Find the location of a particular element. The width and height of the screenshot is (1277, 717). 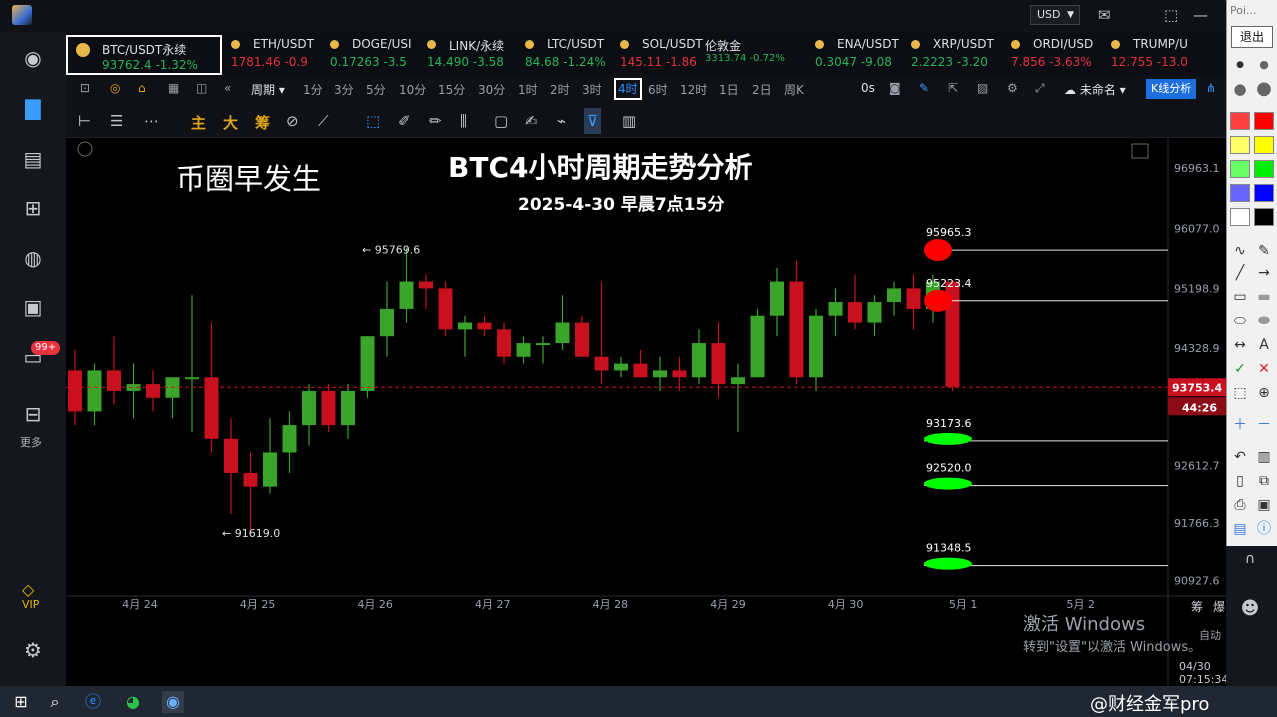

clipboard-icon: ▢ is located at coordinates (501, 121).